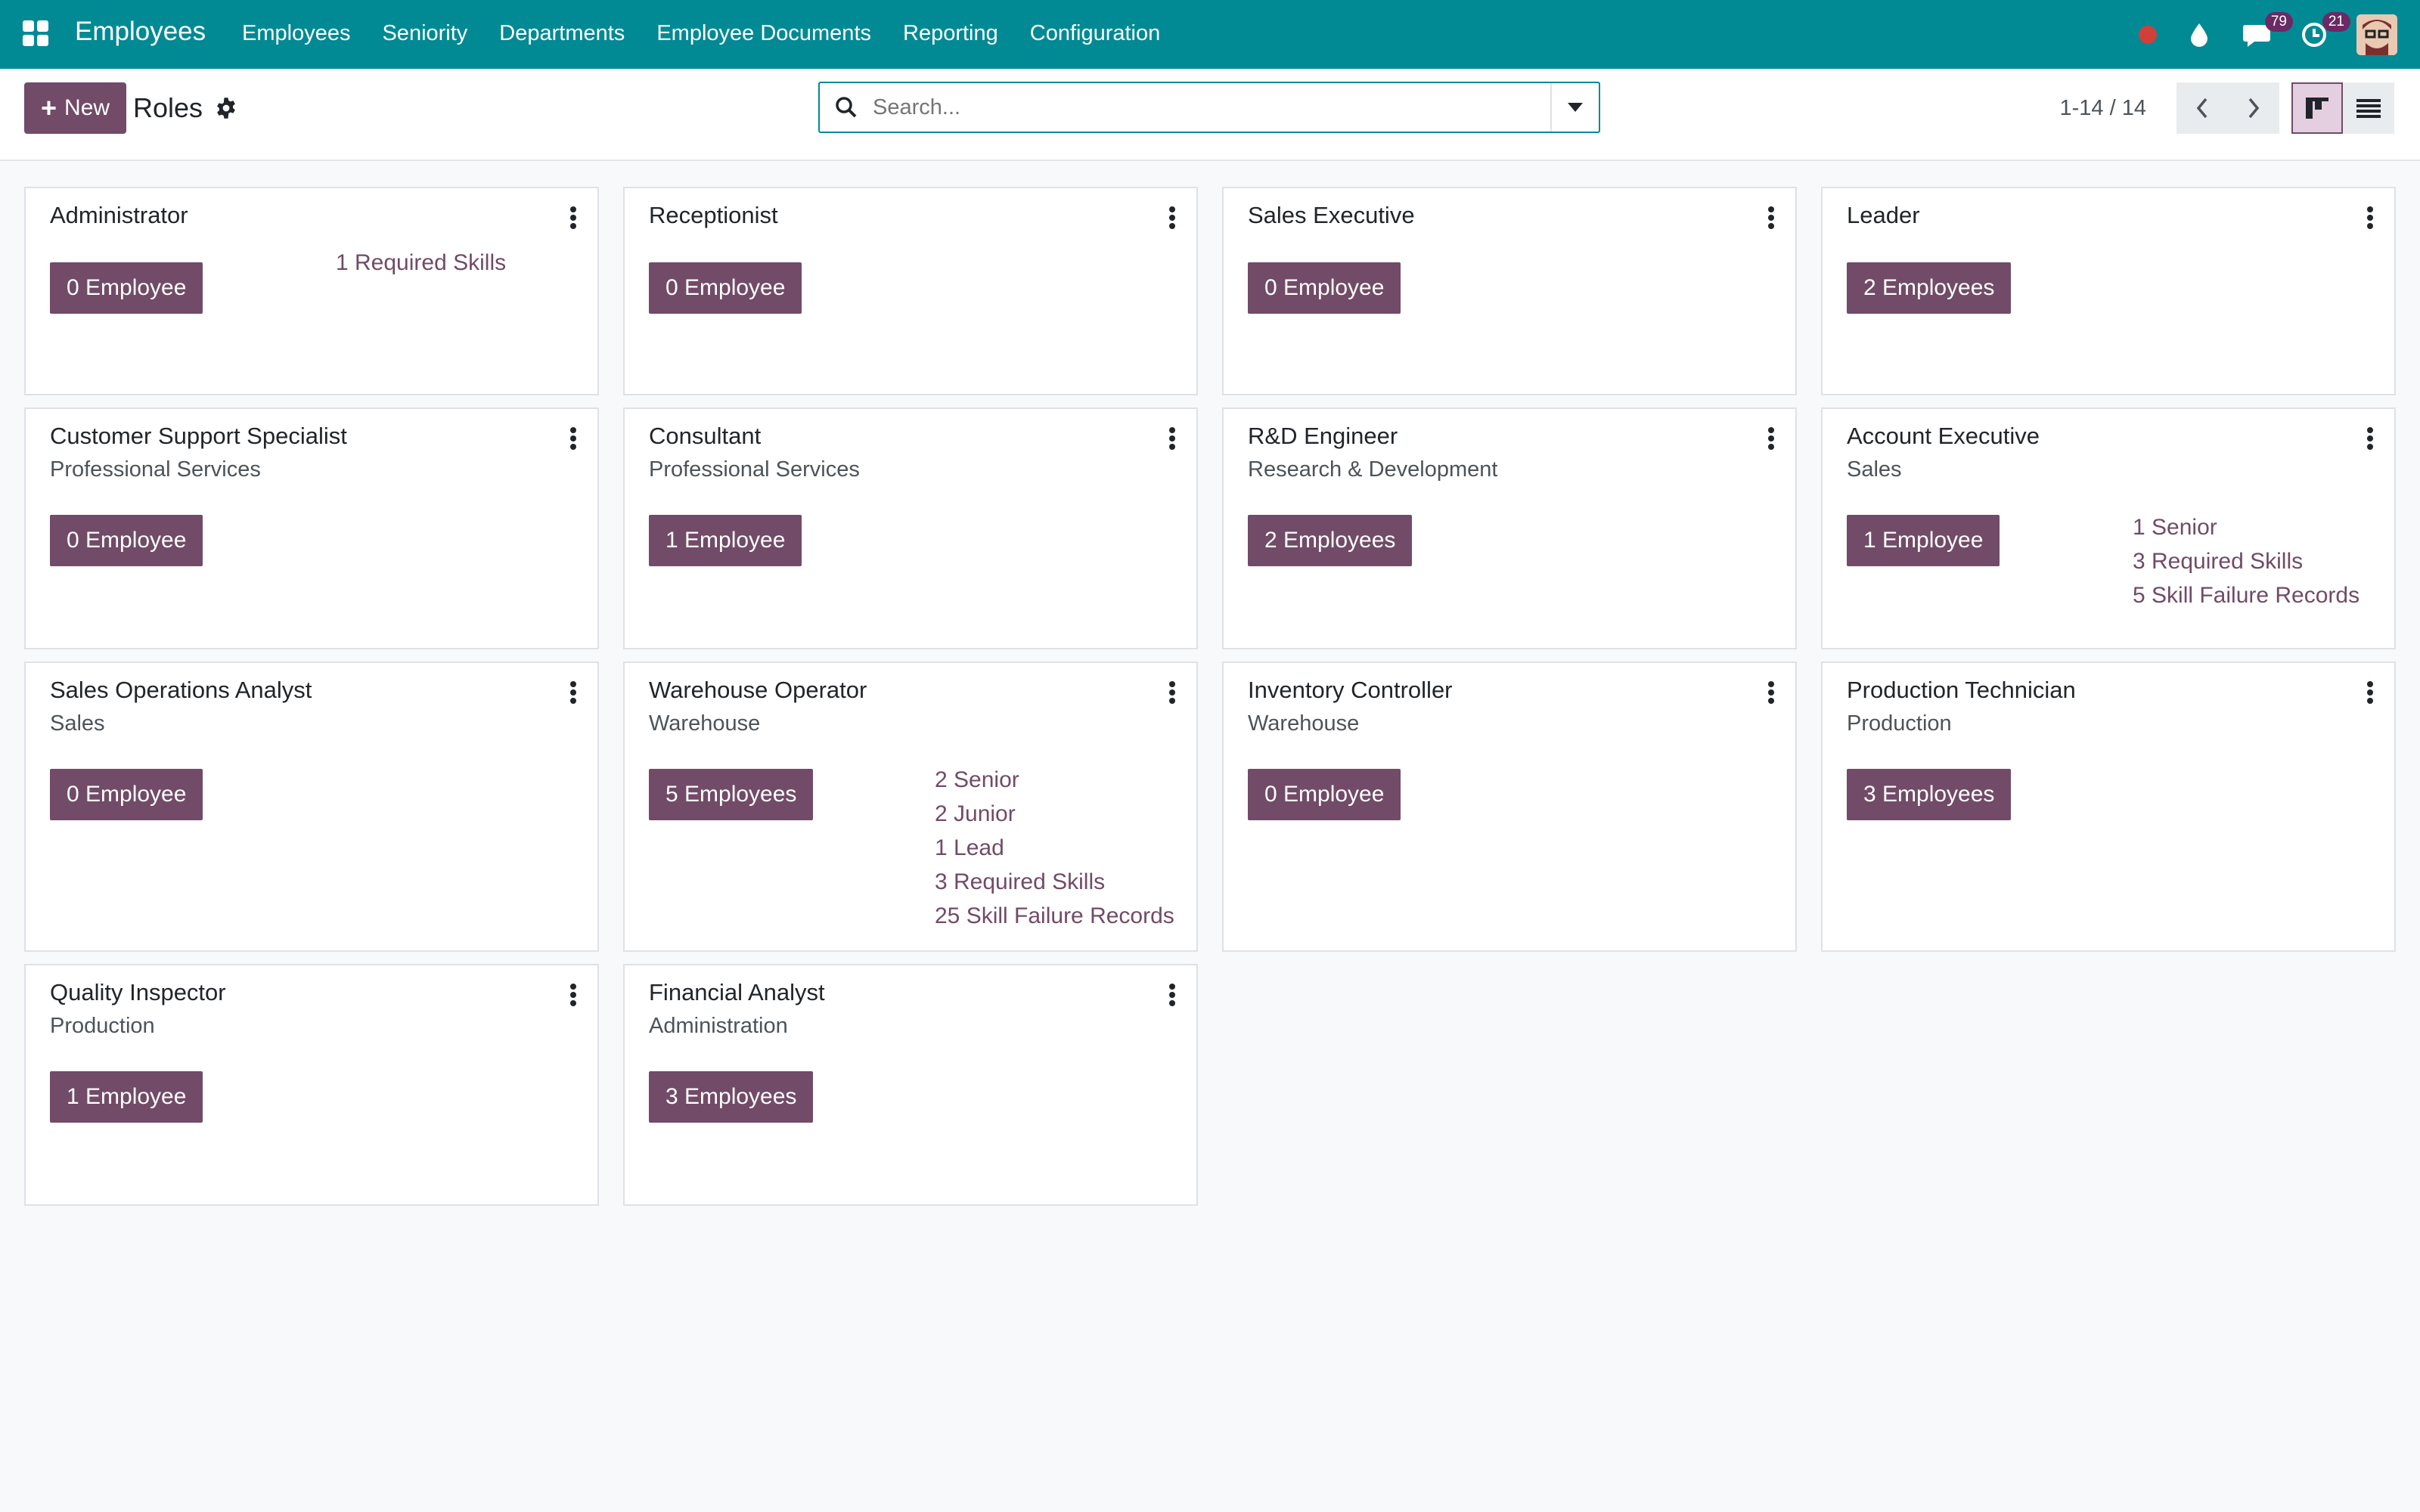  I want to click on chat-icon: 79, so click(2267, 31).